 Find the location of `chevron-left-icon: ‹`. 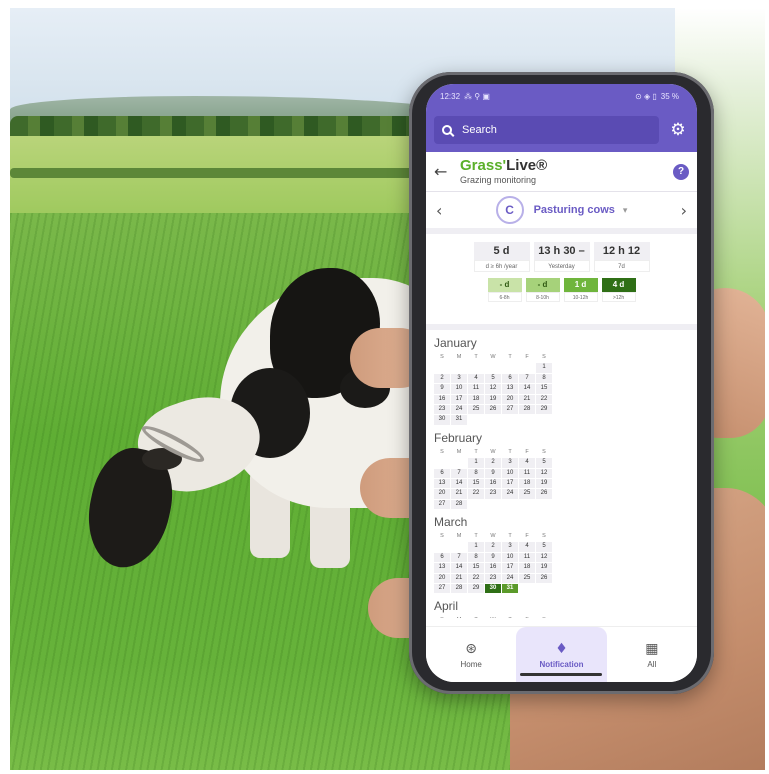

chevron-left-icon: ‹ is located at coordinates (443, 210).